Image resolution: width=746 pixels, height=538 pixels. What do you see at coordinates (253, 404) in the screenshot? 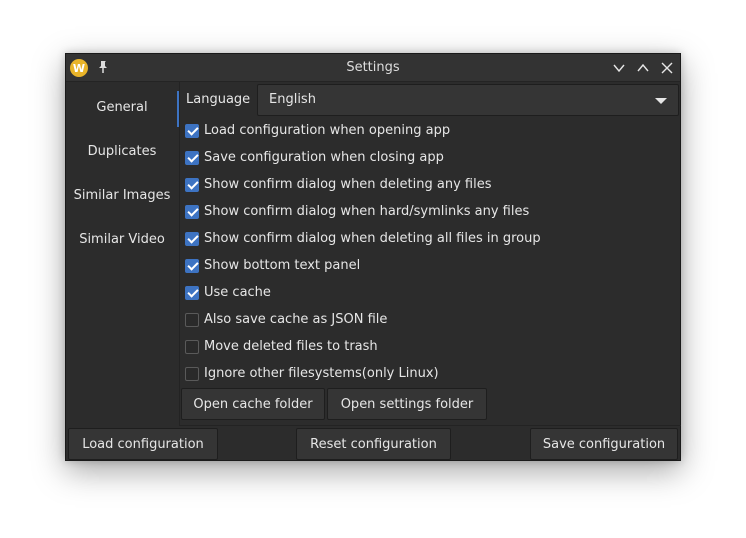
I see `open-cache-folder-button: Open cache folder` at bounding box center [253, 404].